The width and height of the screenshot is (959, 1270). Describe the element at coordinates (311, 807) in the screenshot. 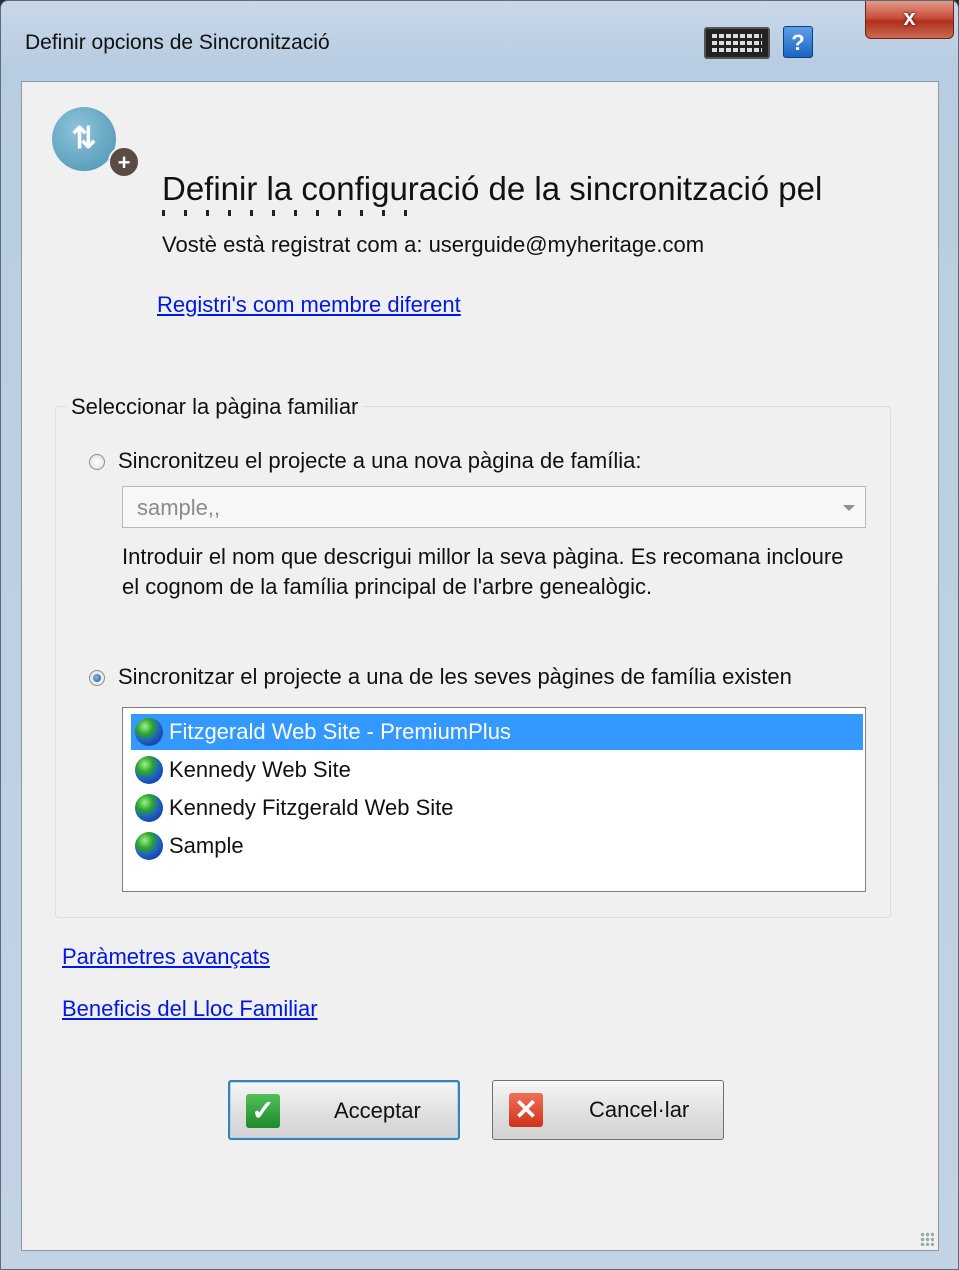

I see `site-name: Kennedy Fitzgerald Web Site` at that location.